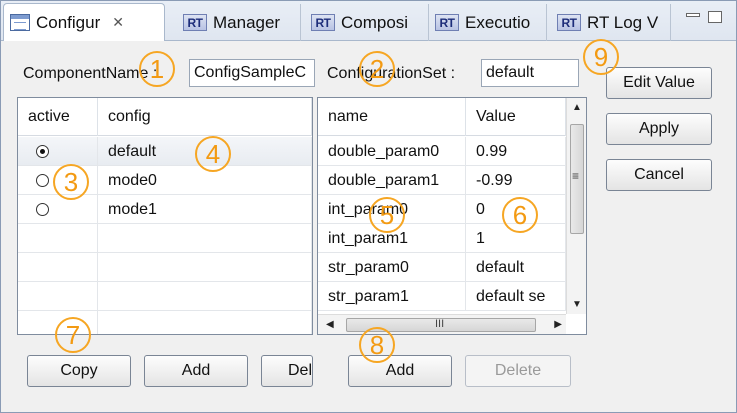 The width and height of the screenshot is (737, 413). I want to click on tab-rt-log-view: RT RT Log V, so click(611, 22).